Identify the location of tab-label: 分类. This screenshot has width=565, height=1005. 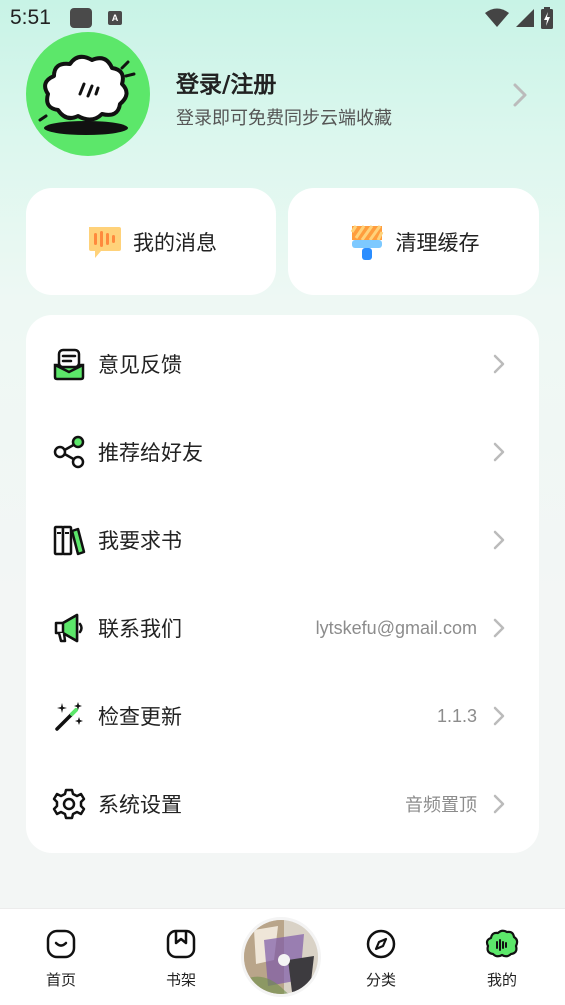
(380, 980).